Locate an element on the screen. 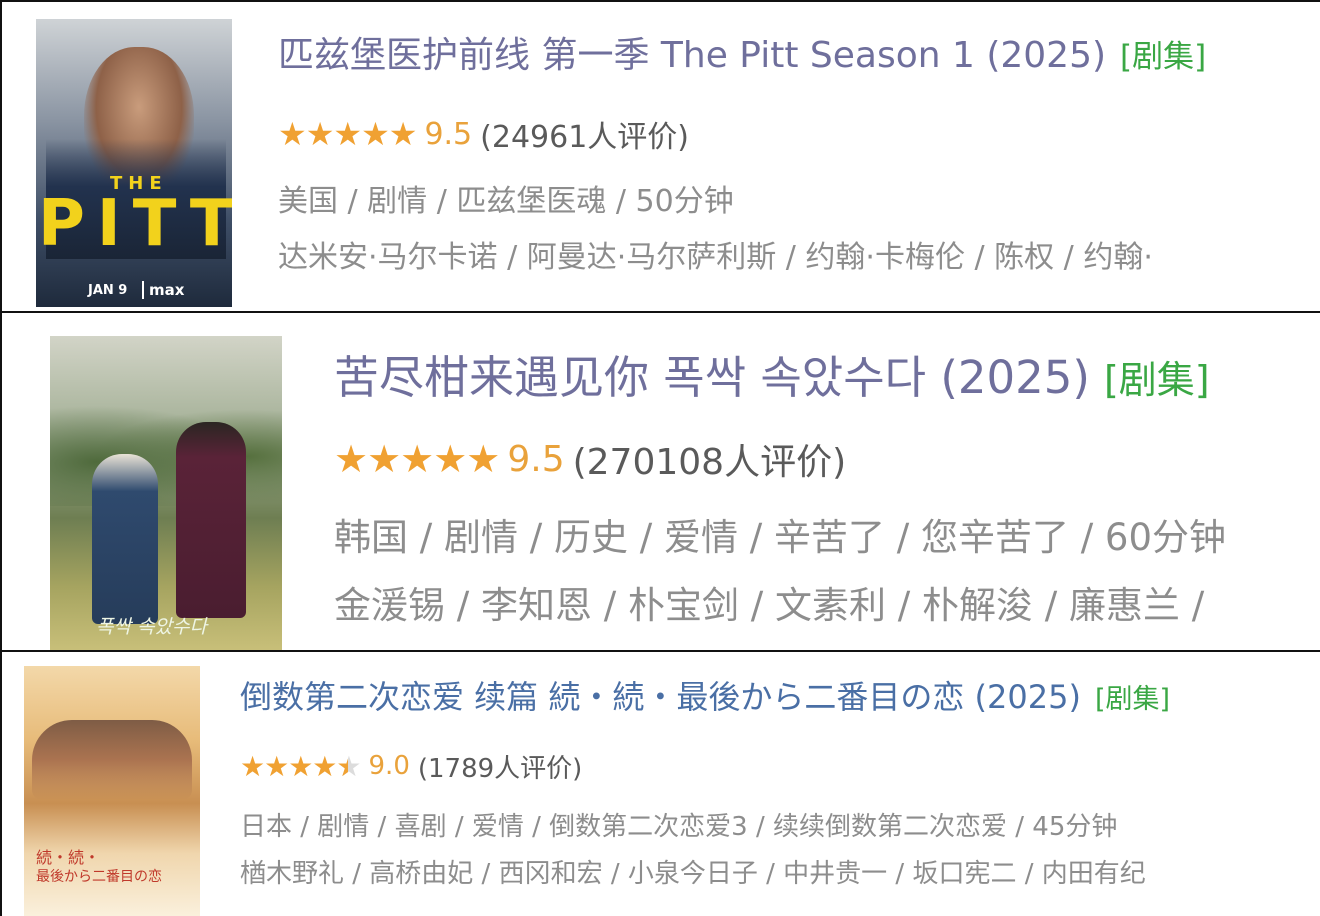 Image resolution: width=1320 pixels, height=916 pixels. poster-image: THE PITT JAN 9 max is located at coordinates (134, 163).